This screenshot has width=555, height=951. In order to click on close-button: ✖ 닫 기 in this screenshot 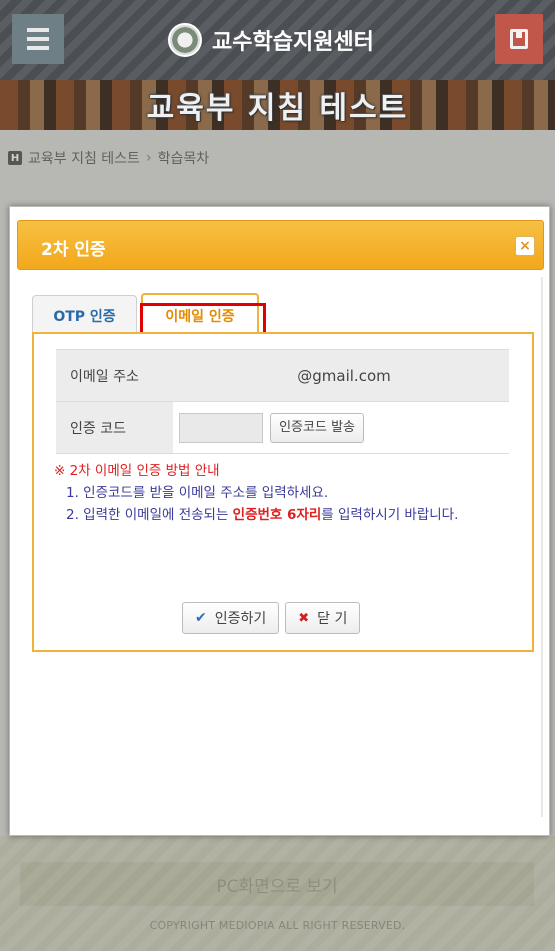, I will do `click(323, 618)`.